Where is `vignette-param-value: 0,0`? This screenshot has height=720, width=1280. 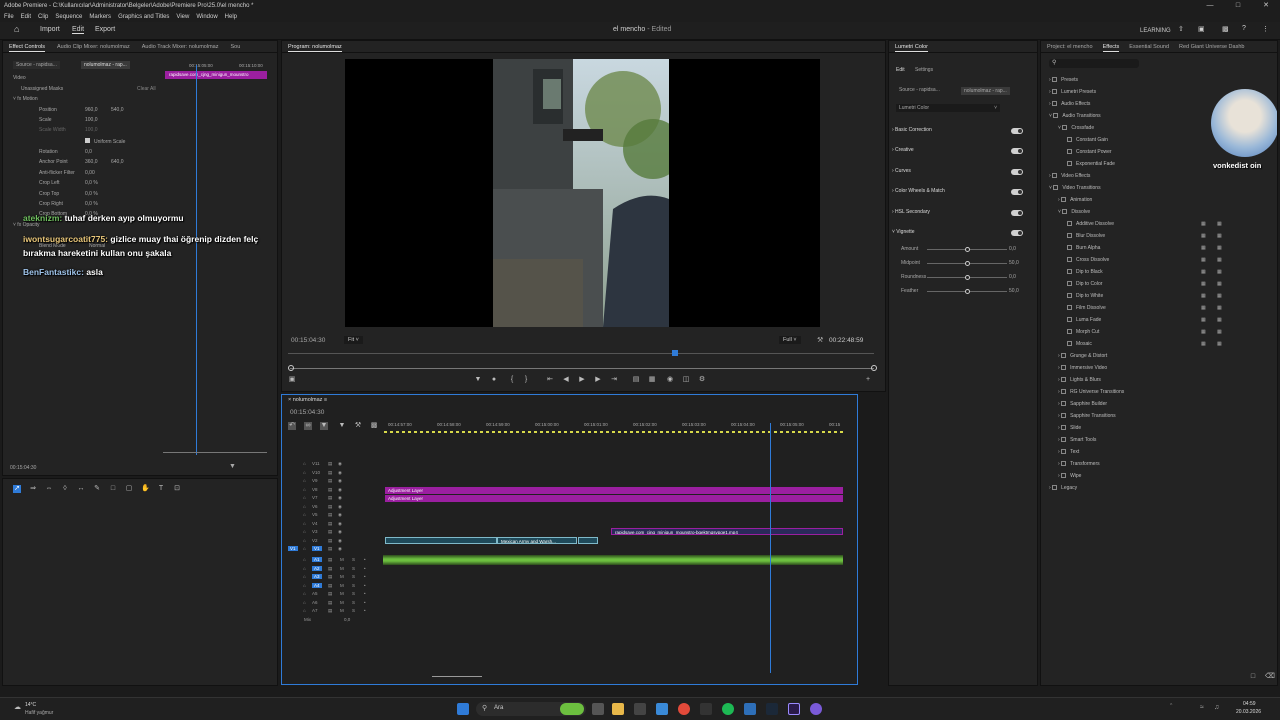
vignette-param-value: 0,0 is located at coordinates (1012, 277).